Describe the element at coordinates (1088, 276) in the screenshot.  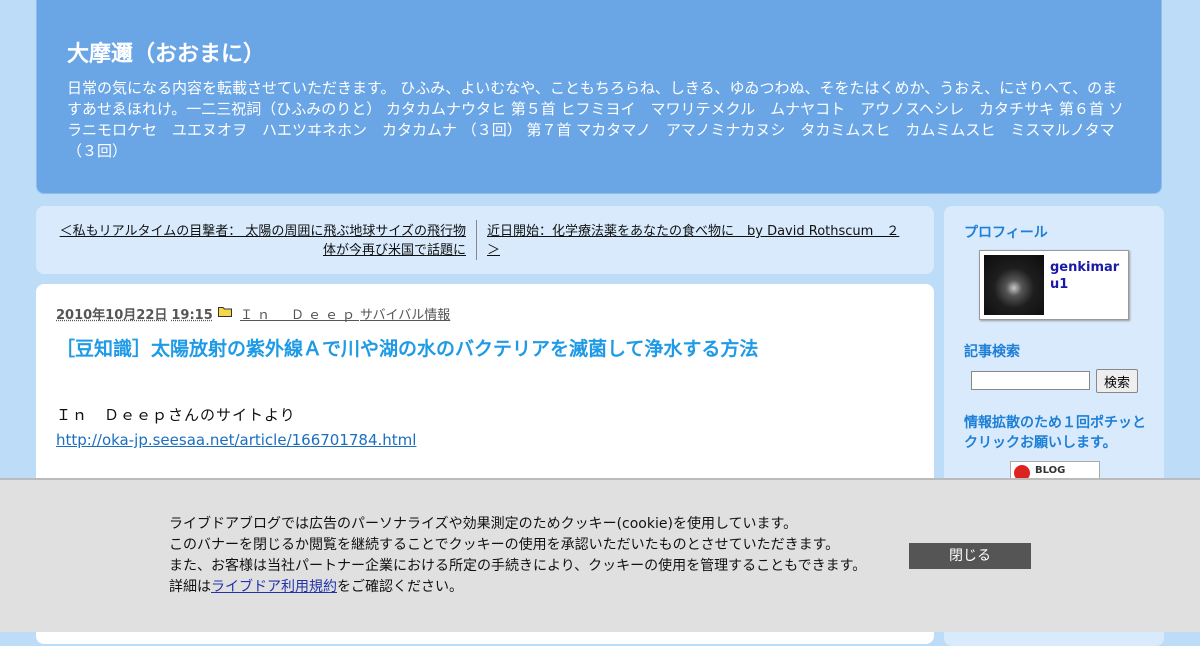
I see `profile-name: genkimaru1` at that location.